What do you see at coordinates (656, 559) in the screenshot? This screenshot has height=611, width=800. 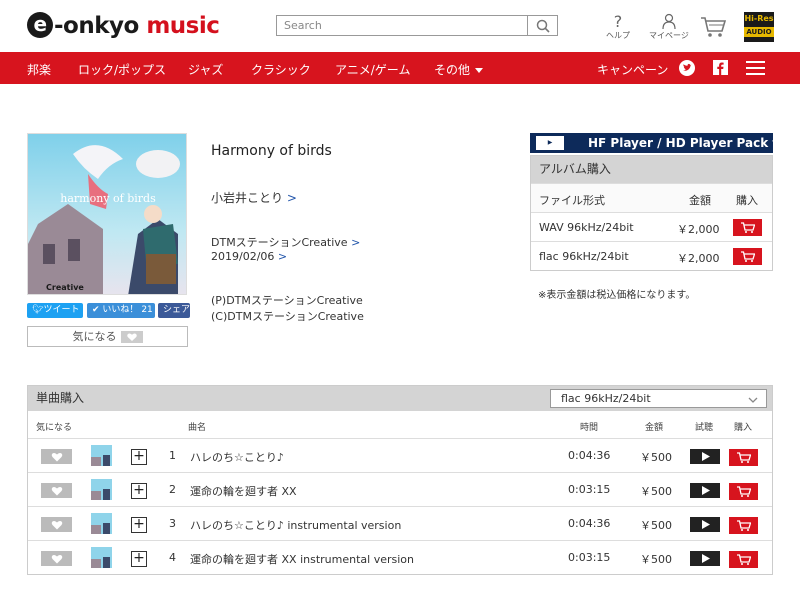 I see `track-price: ￥500` at bounding box center [656, 559].